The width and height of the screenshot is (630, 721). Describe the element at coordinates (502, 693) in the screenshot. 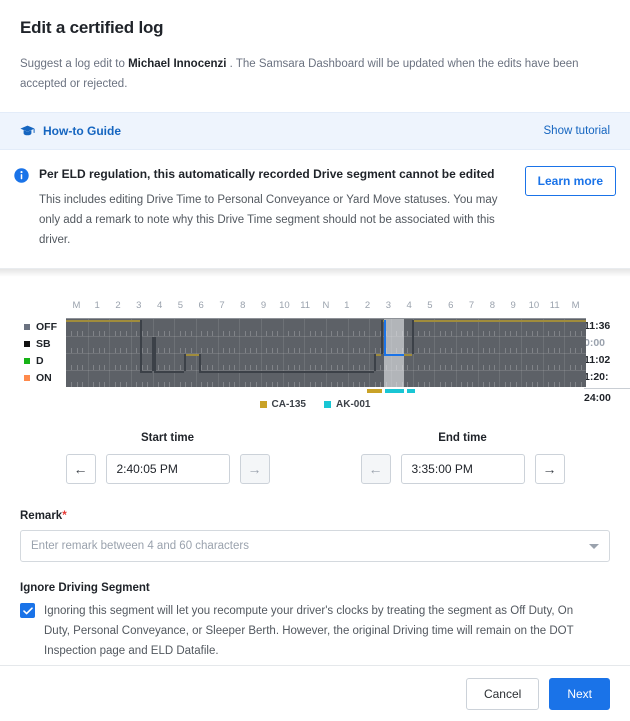

I see `cancel-button: Cancel` at that location.